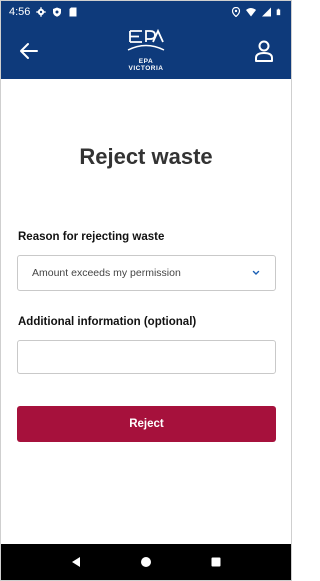 The height and width of the screenshot is (581, 320). Describe the element at coordinates (146, 39) in the screenshot. I see `logo-mark-icon` at that location.